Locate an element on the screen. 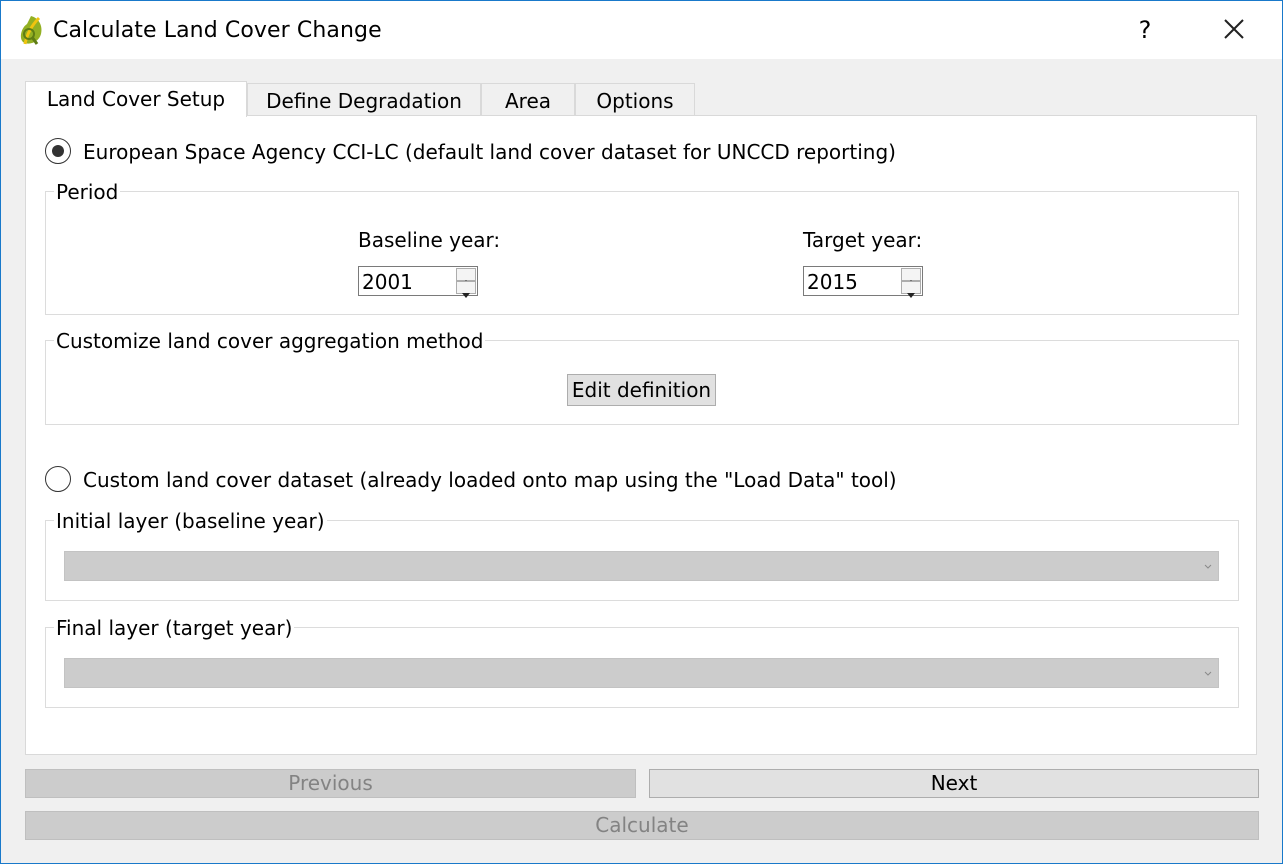 Image resolution: width=1283 pixels, height=864 pixels. edit-definition-button: Edit definition is located at coordinates (641, 390).